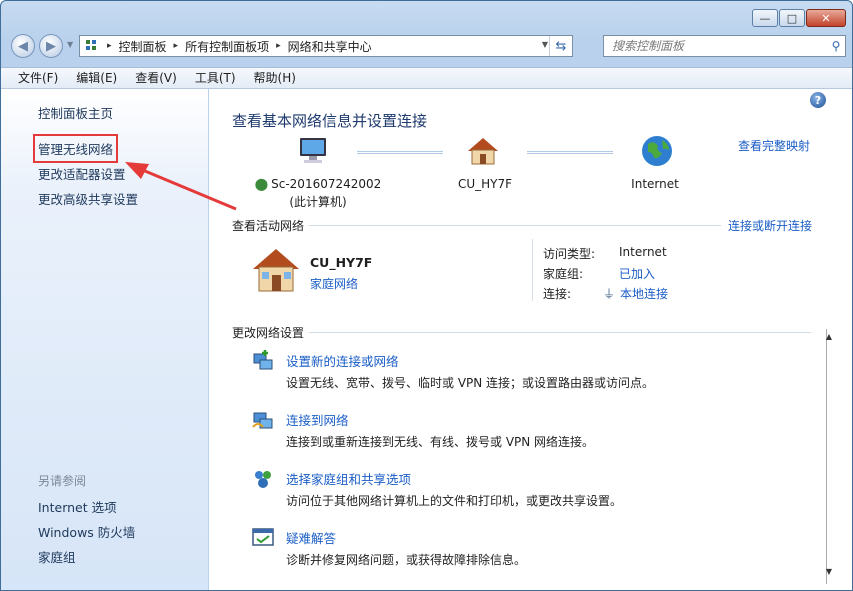  Describe the element at coordinates (88, 198) in the screenshot. I see `sidebar-item-advanced-sharing: 更改高级共享设置` at that location.